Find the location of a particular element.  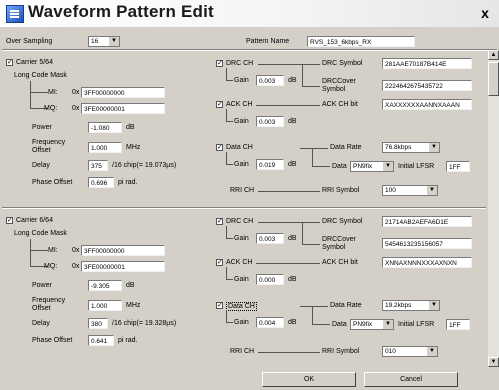

data-gain-unit: dB is located at coordinates (292, 164).